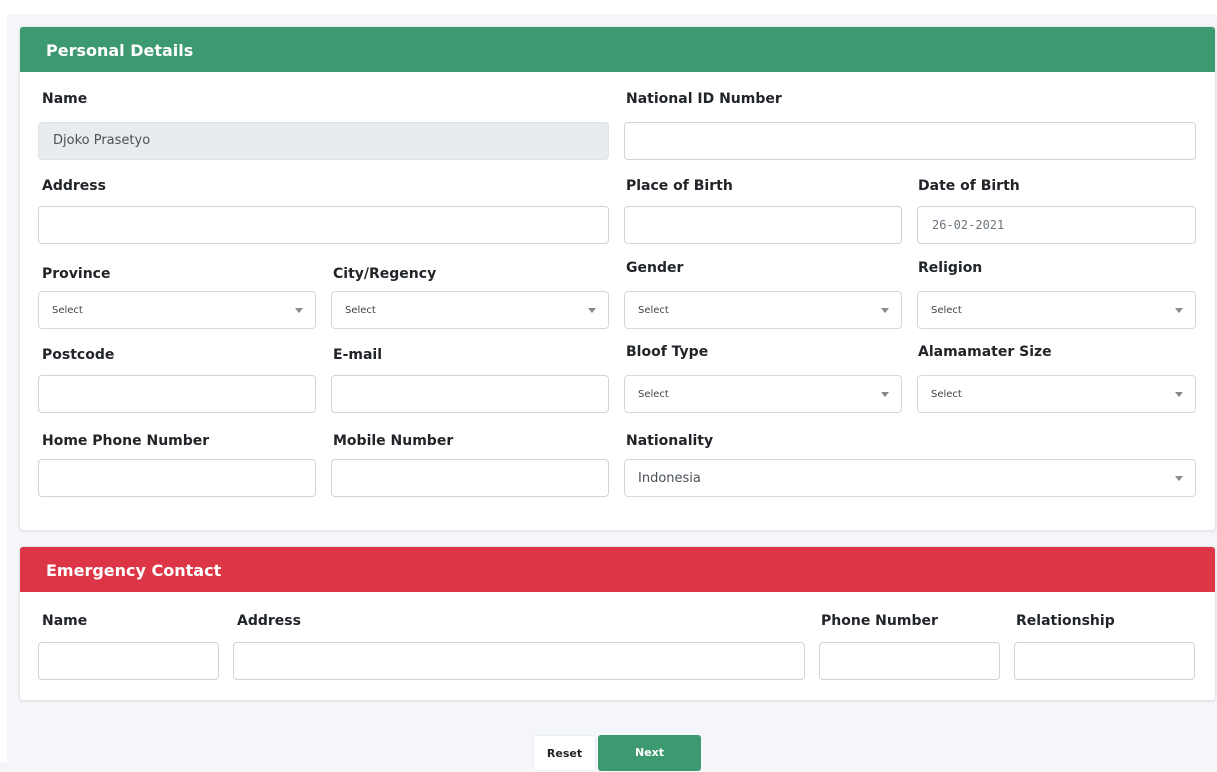 This screenshot has width=1217, height=772. Describe the element at coordinates (564, 753) in the screenshot. I see `reset-button: Reset` at that location.